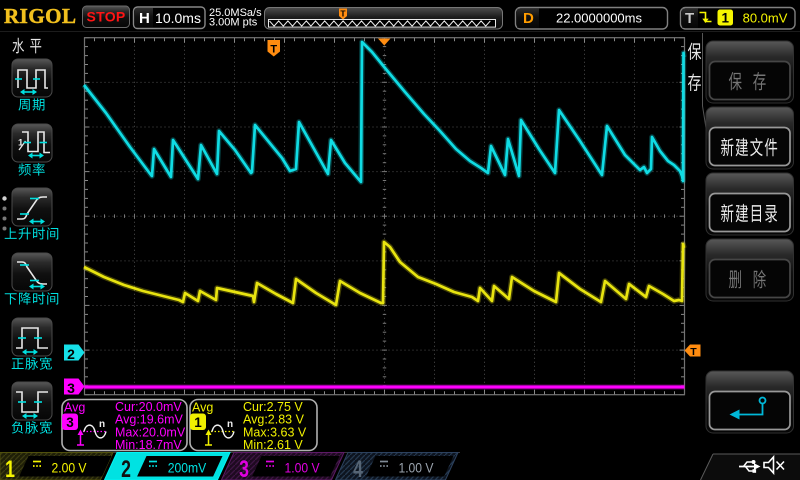 The height and width of the screenshot is (480, 800). Describe the element at coordinates (40, 16) in the screenshot. I see `svg-text: RIGOL` at that location.